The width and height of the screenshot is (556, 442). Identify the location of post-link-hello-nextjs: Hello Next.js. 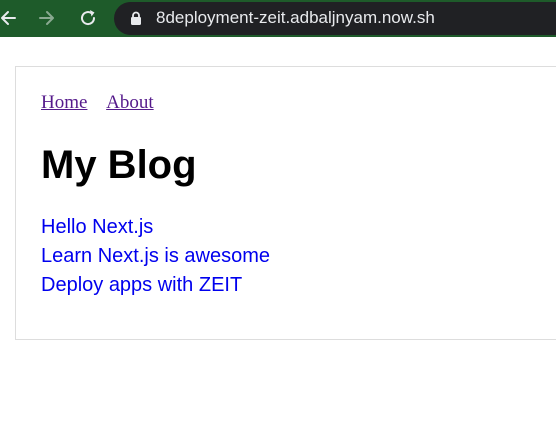
(97, 227).